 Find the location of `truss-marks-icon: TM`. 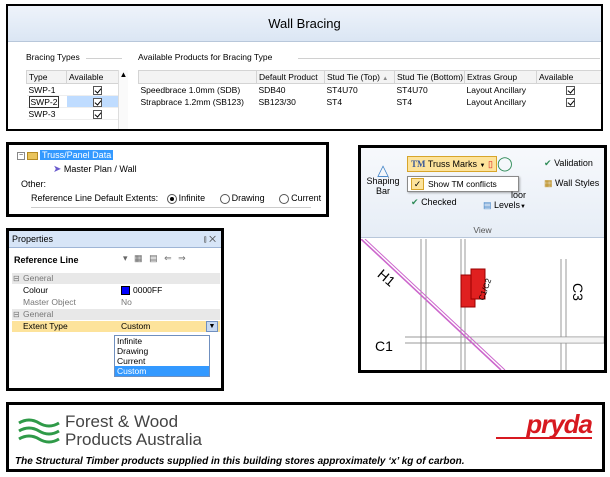

truss-marks-icon: TM is located at coordinates (418, 164).